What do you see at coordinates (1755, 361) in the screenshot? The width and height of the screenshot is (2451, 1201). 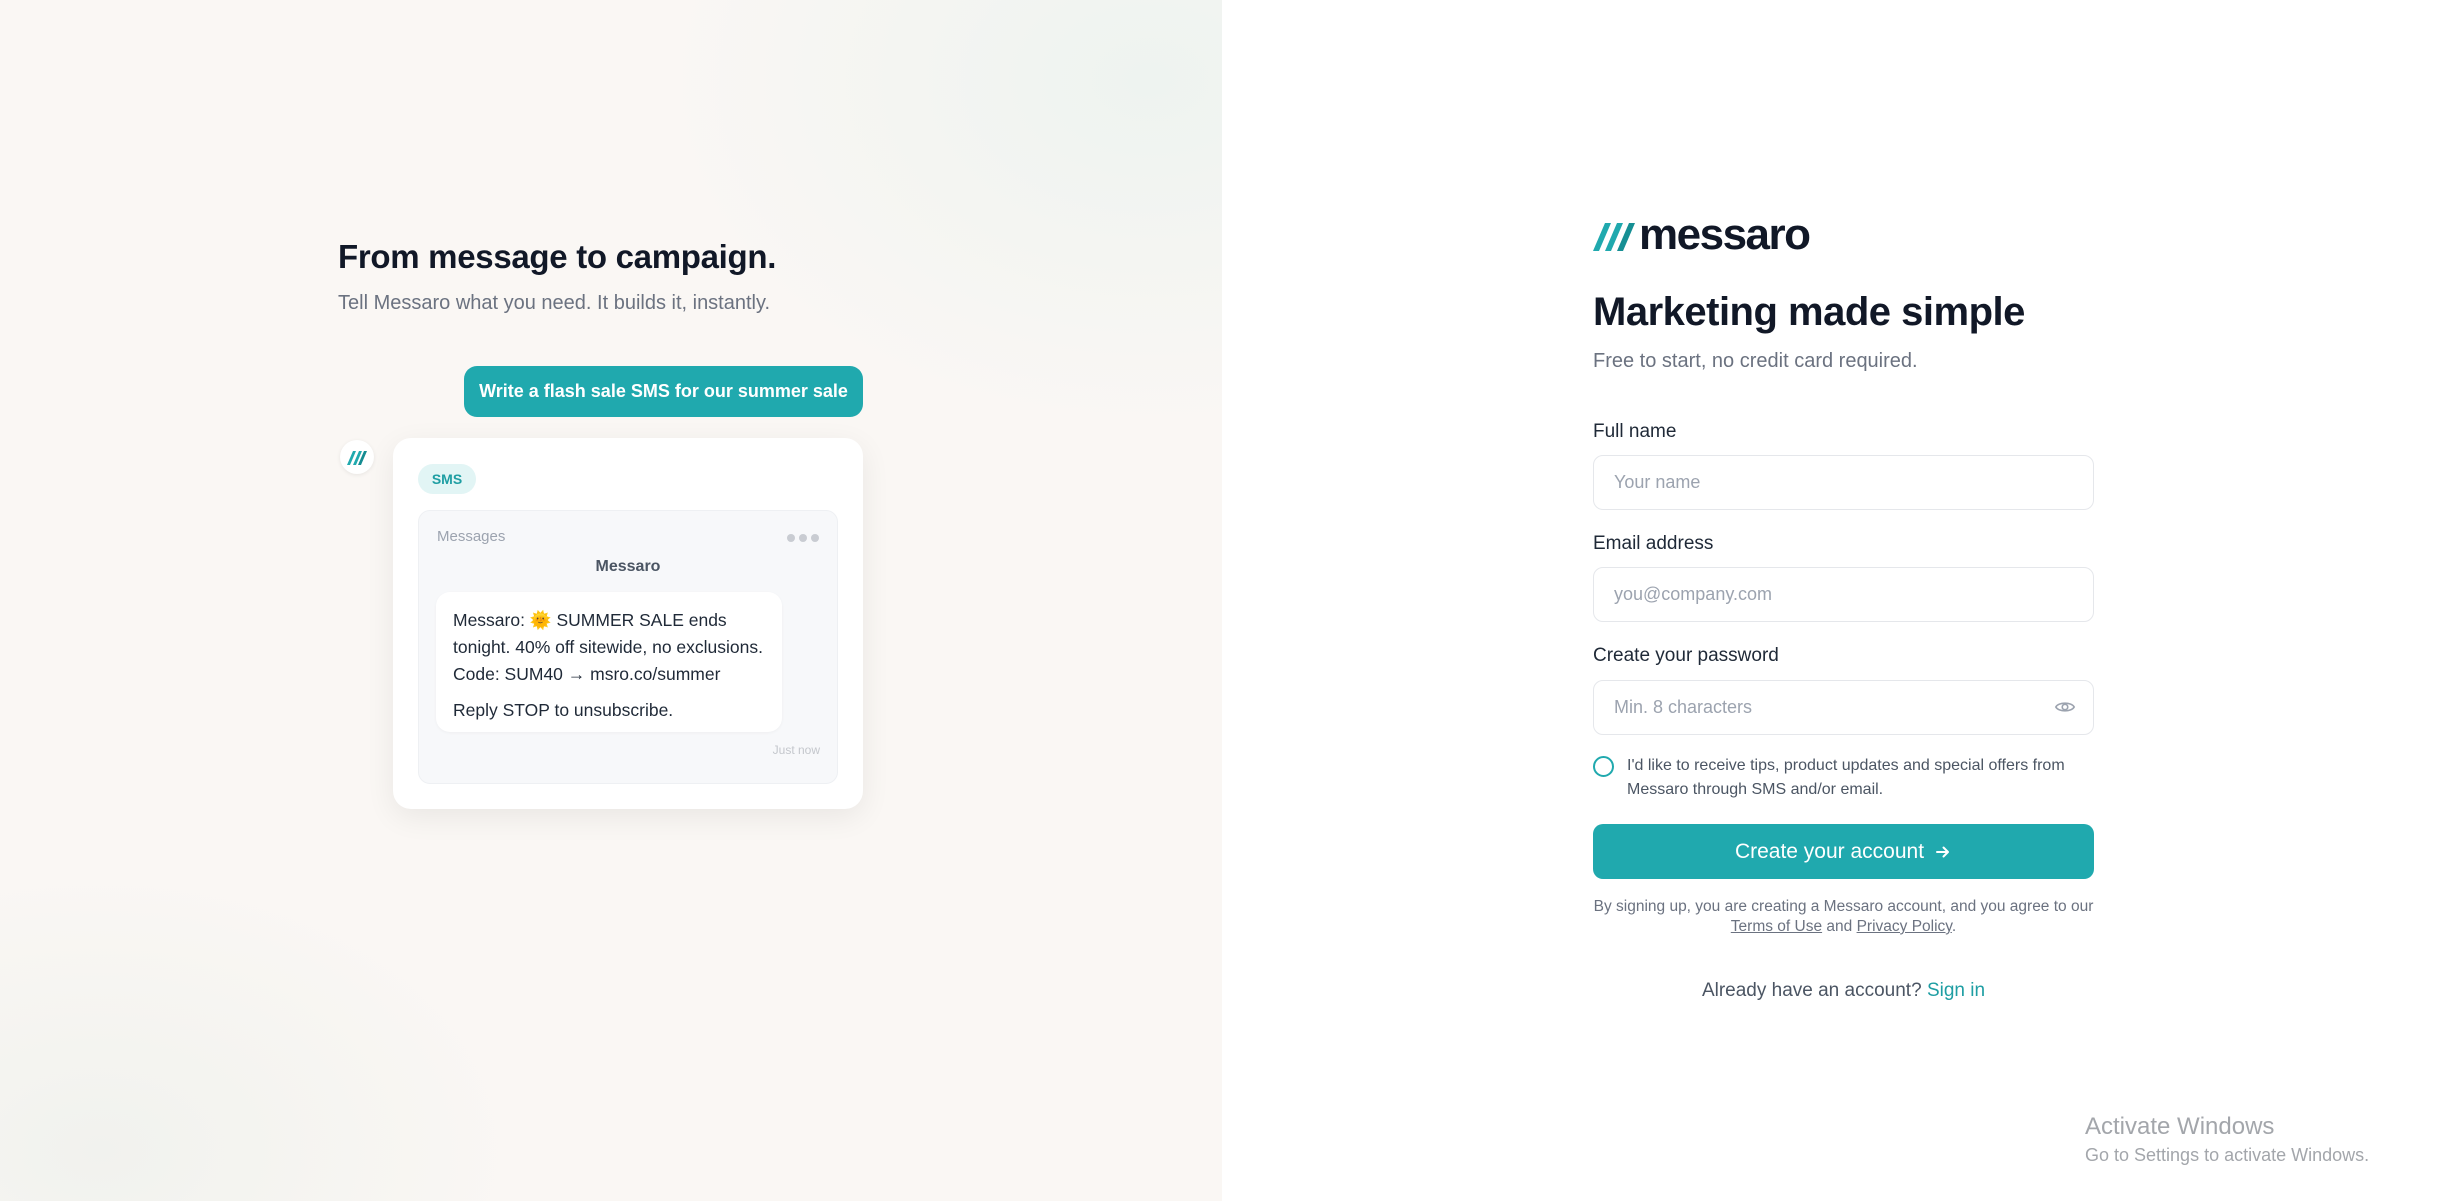 I see `page-tagline: Free to start, no credit card required.` at bounding box center [1755, 361].